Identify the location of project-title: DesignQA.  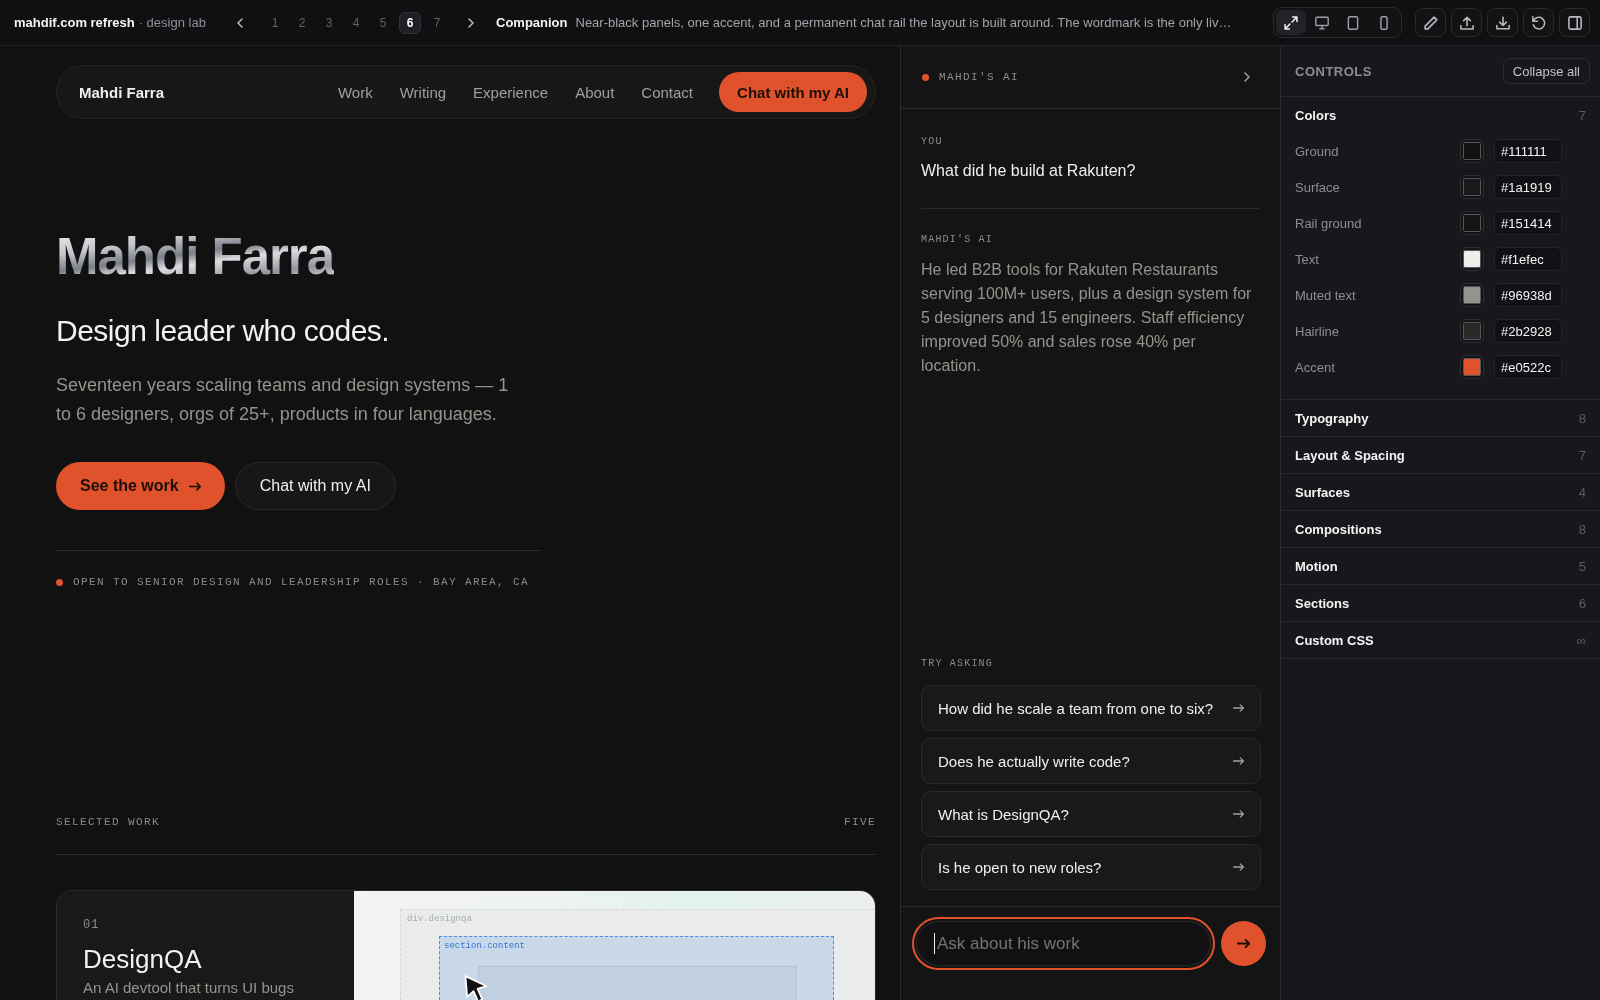
(142, 959).